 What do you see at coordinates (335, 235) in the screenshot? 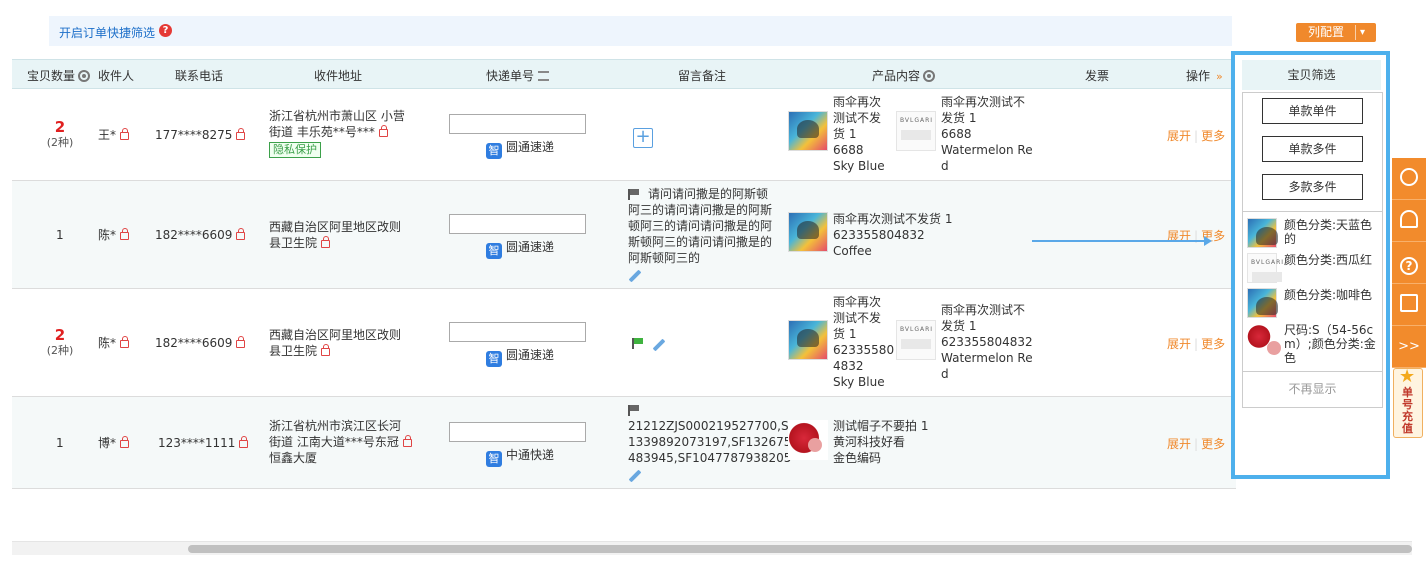
I see `receiver-address: 西藏自治区阿里地区改则 县卫生院` at bounding box center [335, 235].